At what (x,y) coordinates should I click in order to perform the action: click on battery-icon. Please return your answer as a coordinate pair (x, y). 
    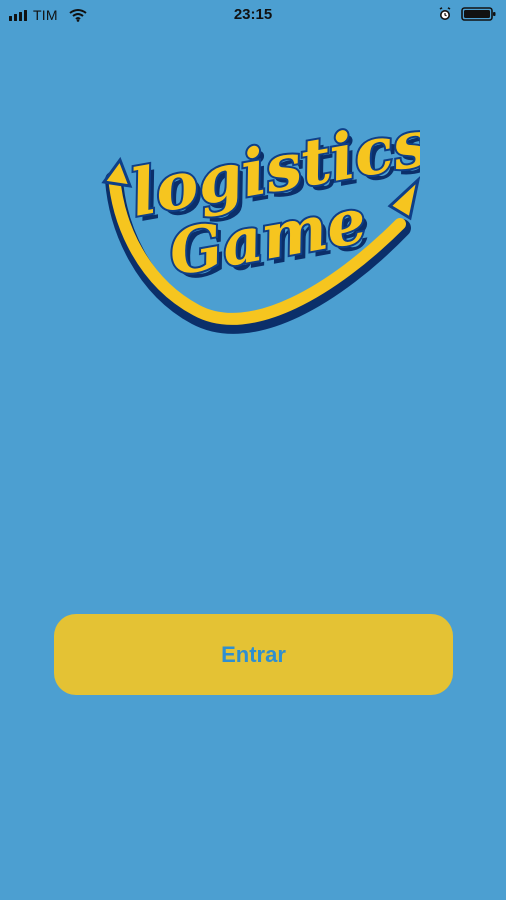
    Looking at the image, I should click on (478, 14).